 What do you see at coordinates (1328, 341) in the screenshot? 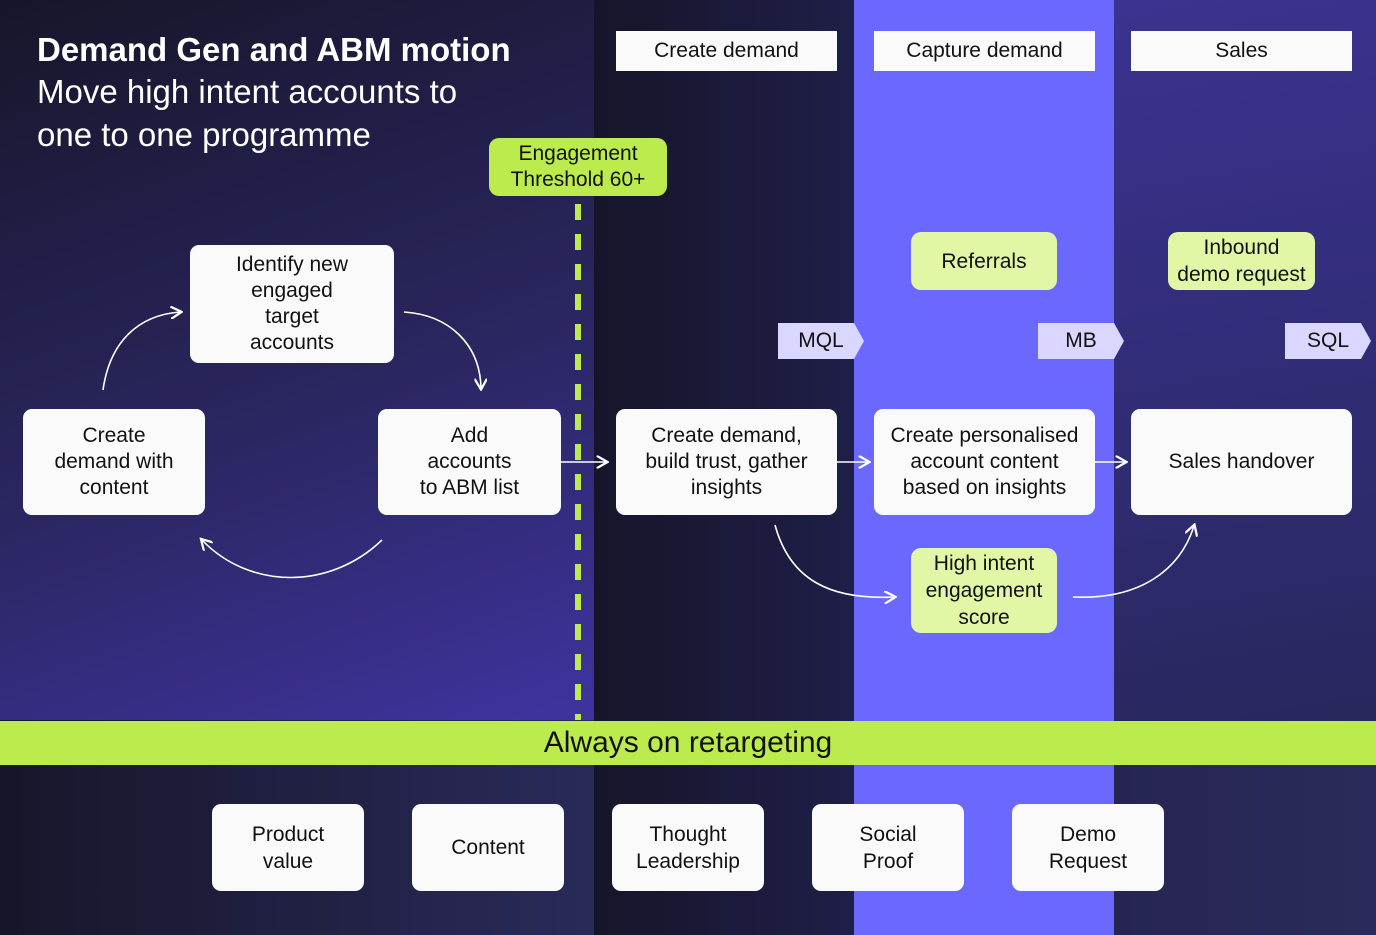
I see `sql-tag: SQL` at bounding box center [1328, 341].